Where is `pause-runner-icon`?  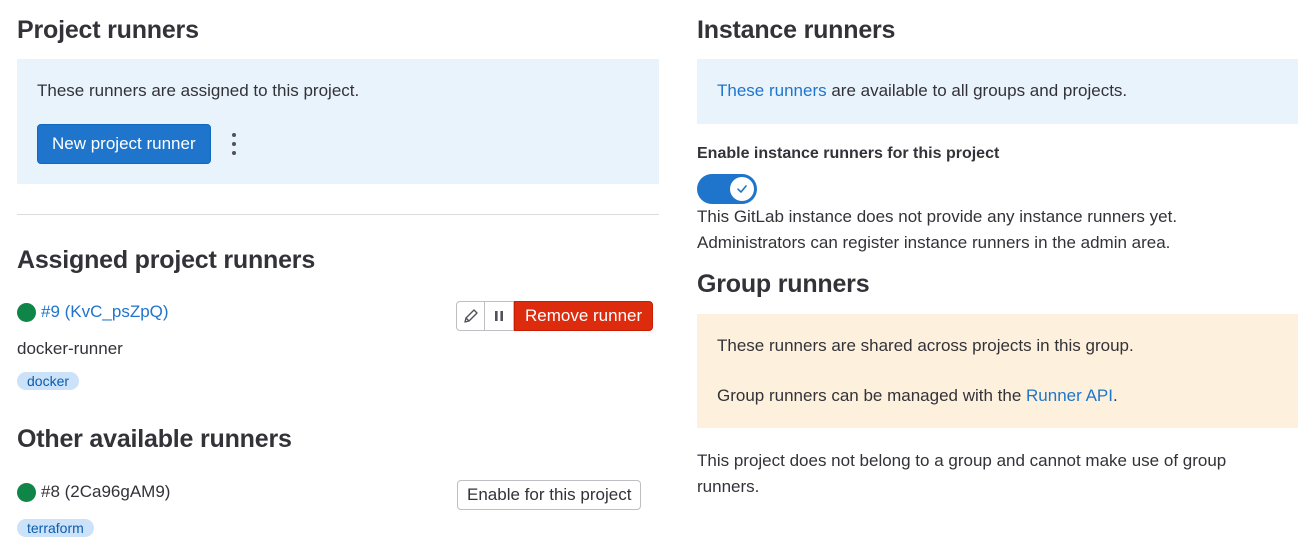
pause-runner-icon is located at coordinates (499, 316).